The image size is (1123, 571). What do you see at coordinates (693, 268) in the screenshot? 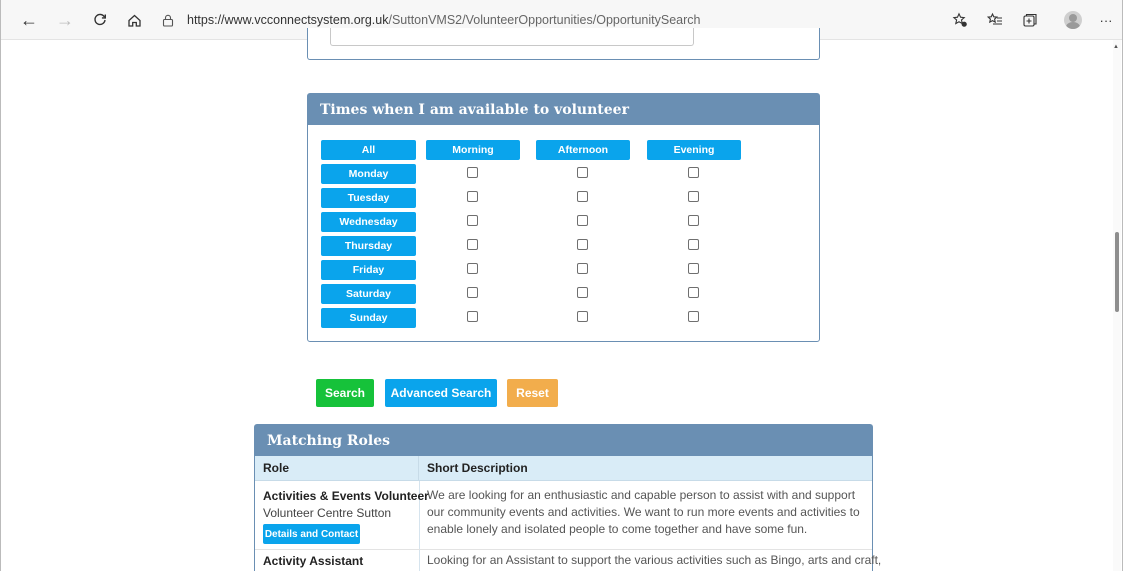
I see `checkbox-friday-evening` at bounding box center [693, 268].